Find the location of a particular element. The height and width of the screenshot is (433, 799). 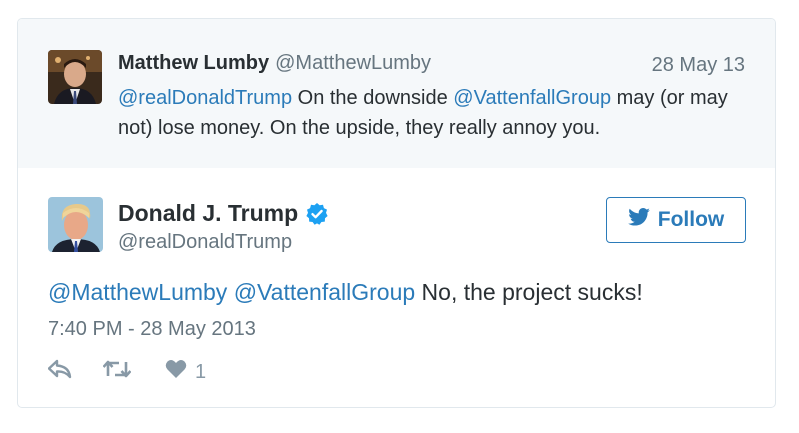

like-count: 1 is located at coordinates (201, 371).